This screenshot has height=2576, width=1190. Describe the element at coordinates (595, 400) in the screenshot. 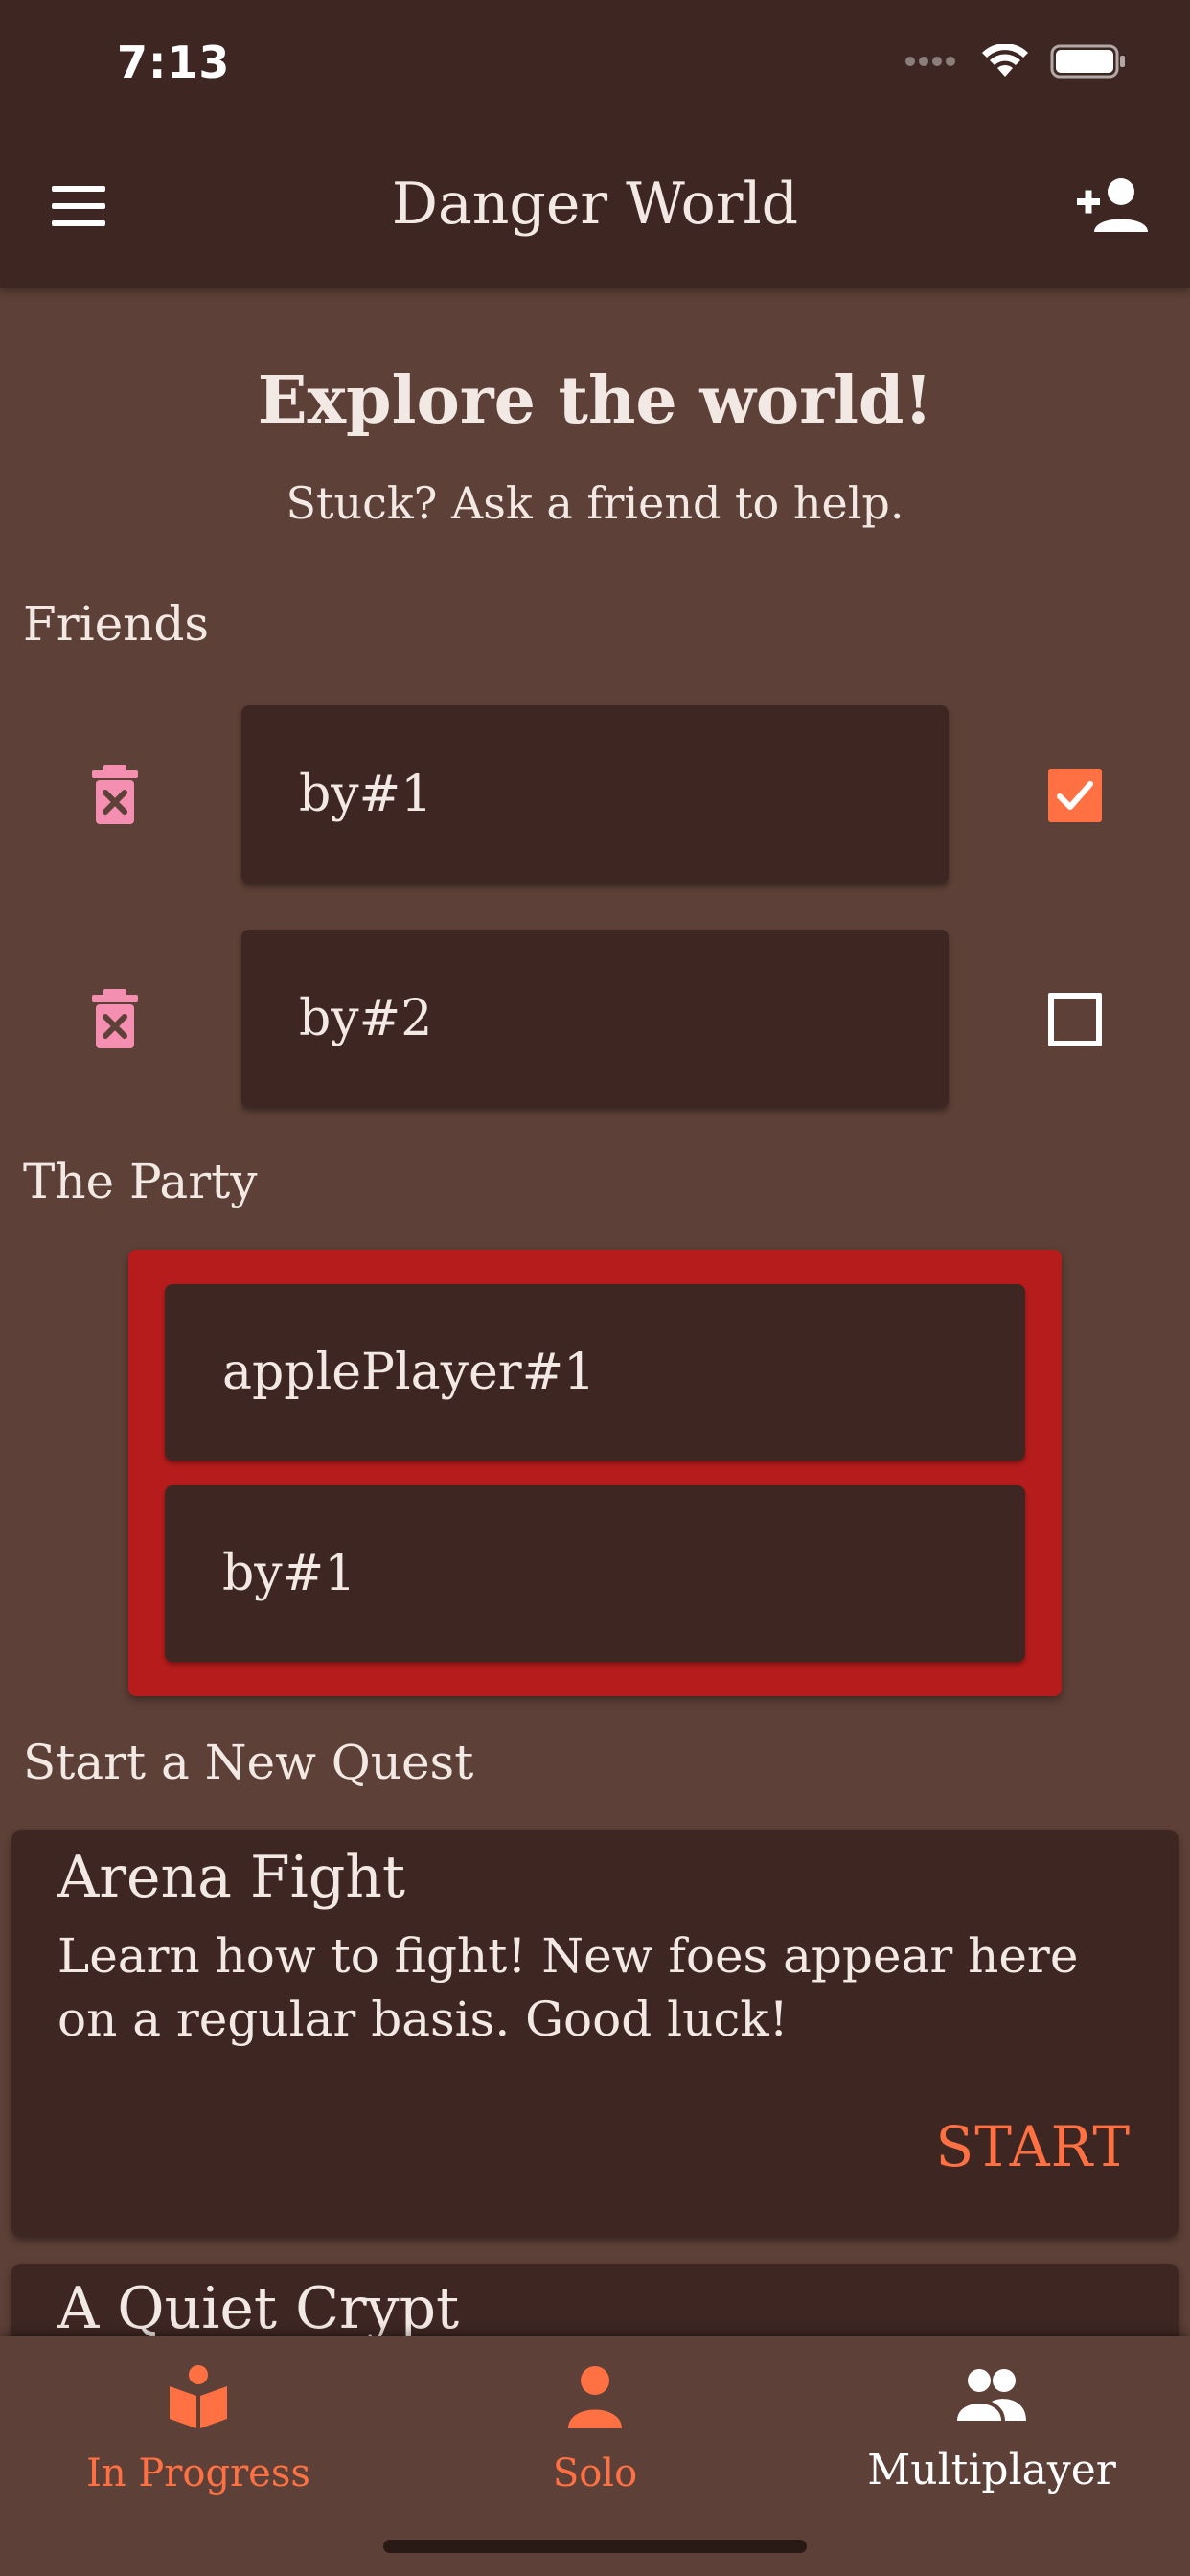

I see `page-title: Explore the world!` at that location.